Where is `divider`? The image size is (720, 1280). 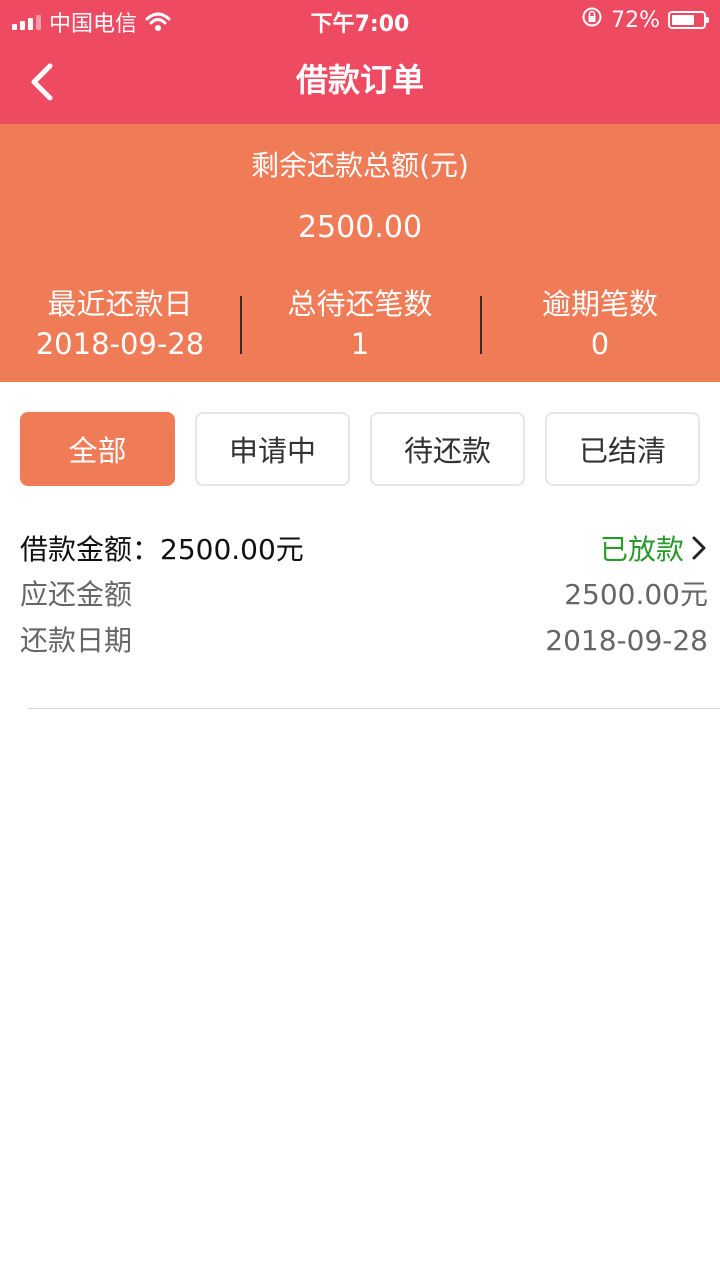 divider is located at coordinates (374, 708).